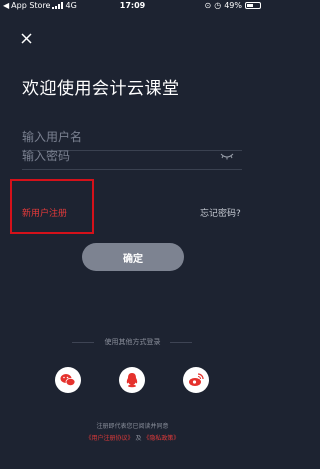 This screenshot has height=469, width=320. What do you see at coordinates (27, 39) in the screenshot?
I see `close-icon` at bounding box center [27, 39].